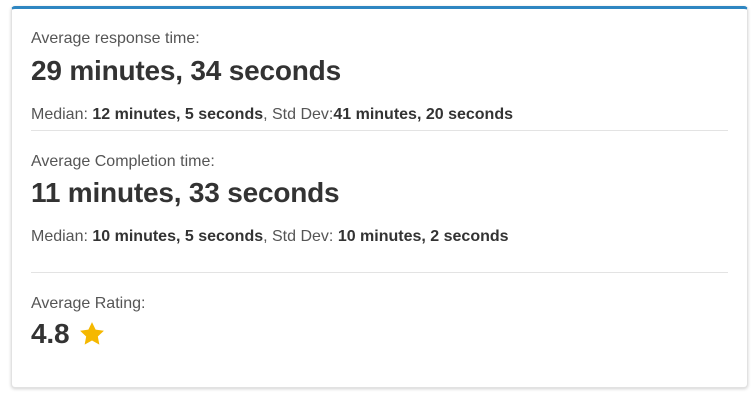 The width and height of the screenshot is (755, 400). Describe the element at coordinates (88, 303) in the screenshot. I see `rating-label: Average Rating:` at that location.